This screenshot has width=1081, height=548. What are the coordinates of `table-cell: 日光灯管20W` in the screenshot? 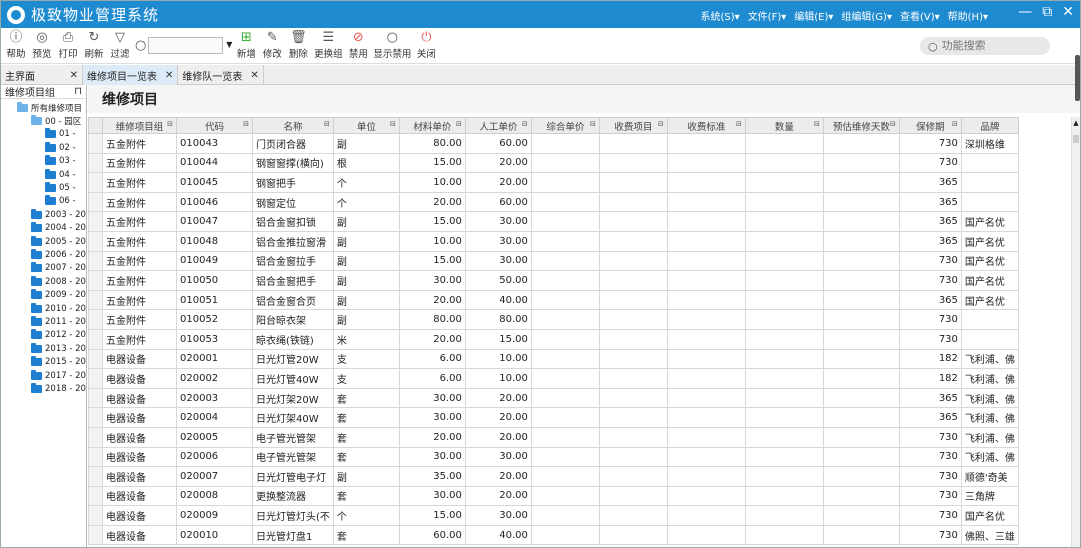 It's located at (293, 359).